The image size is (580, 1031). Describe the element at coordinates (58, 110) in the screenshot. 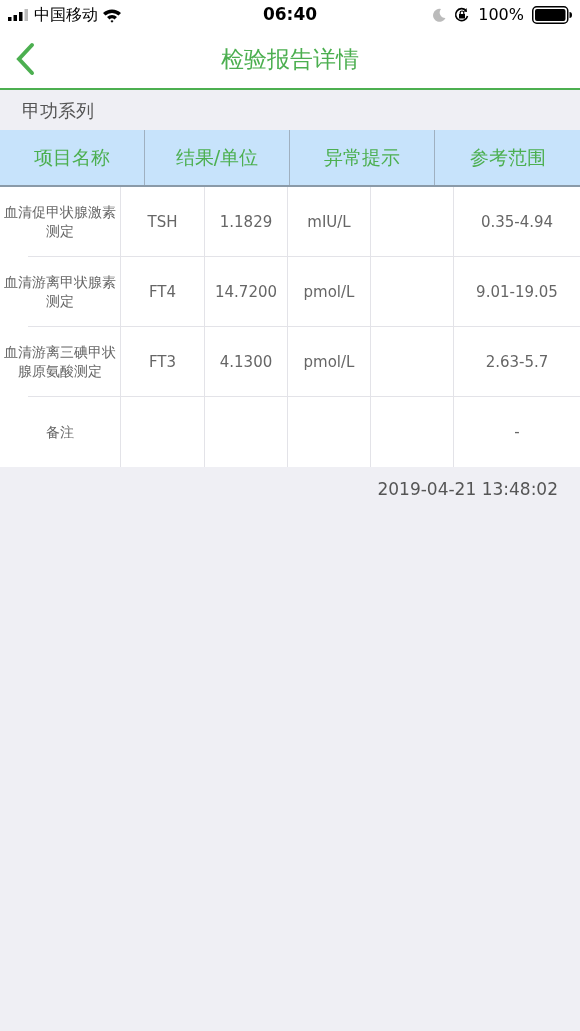

I see `section-title: 甲功系列` at that location.